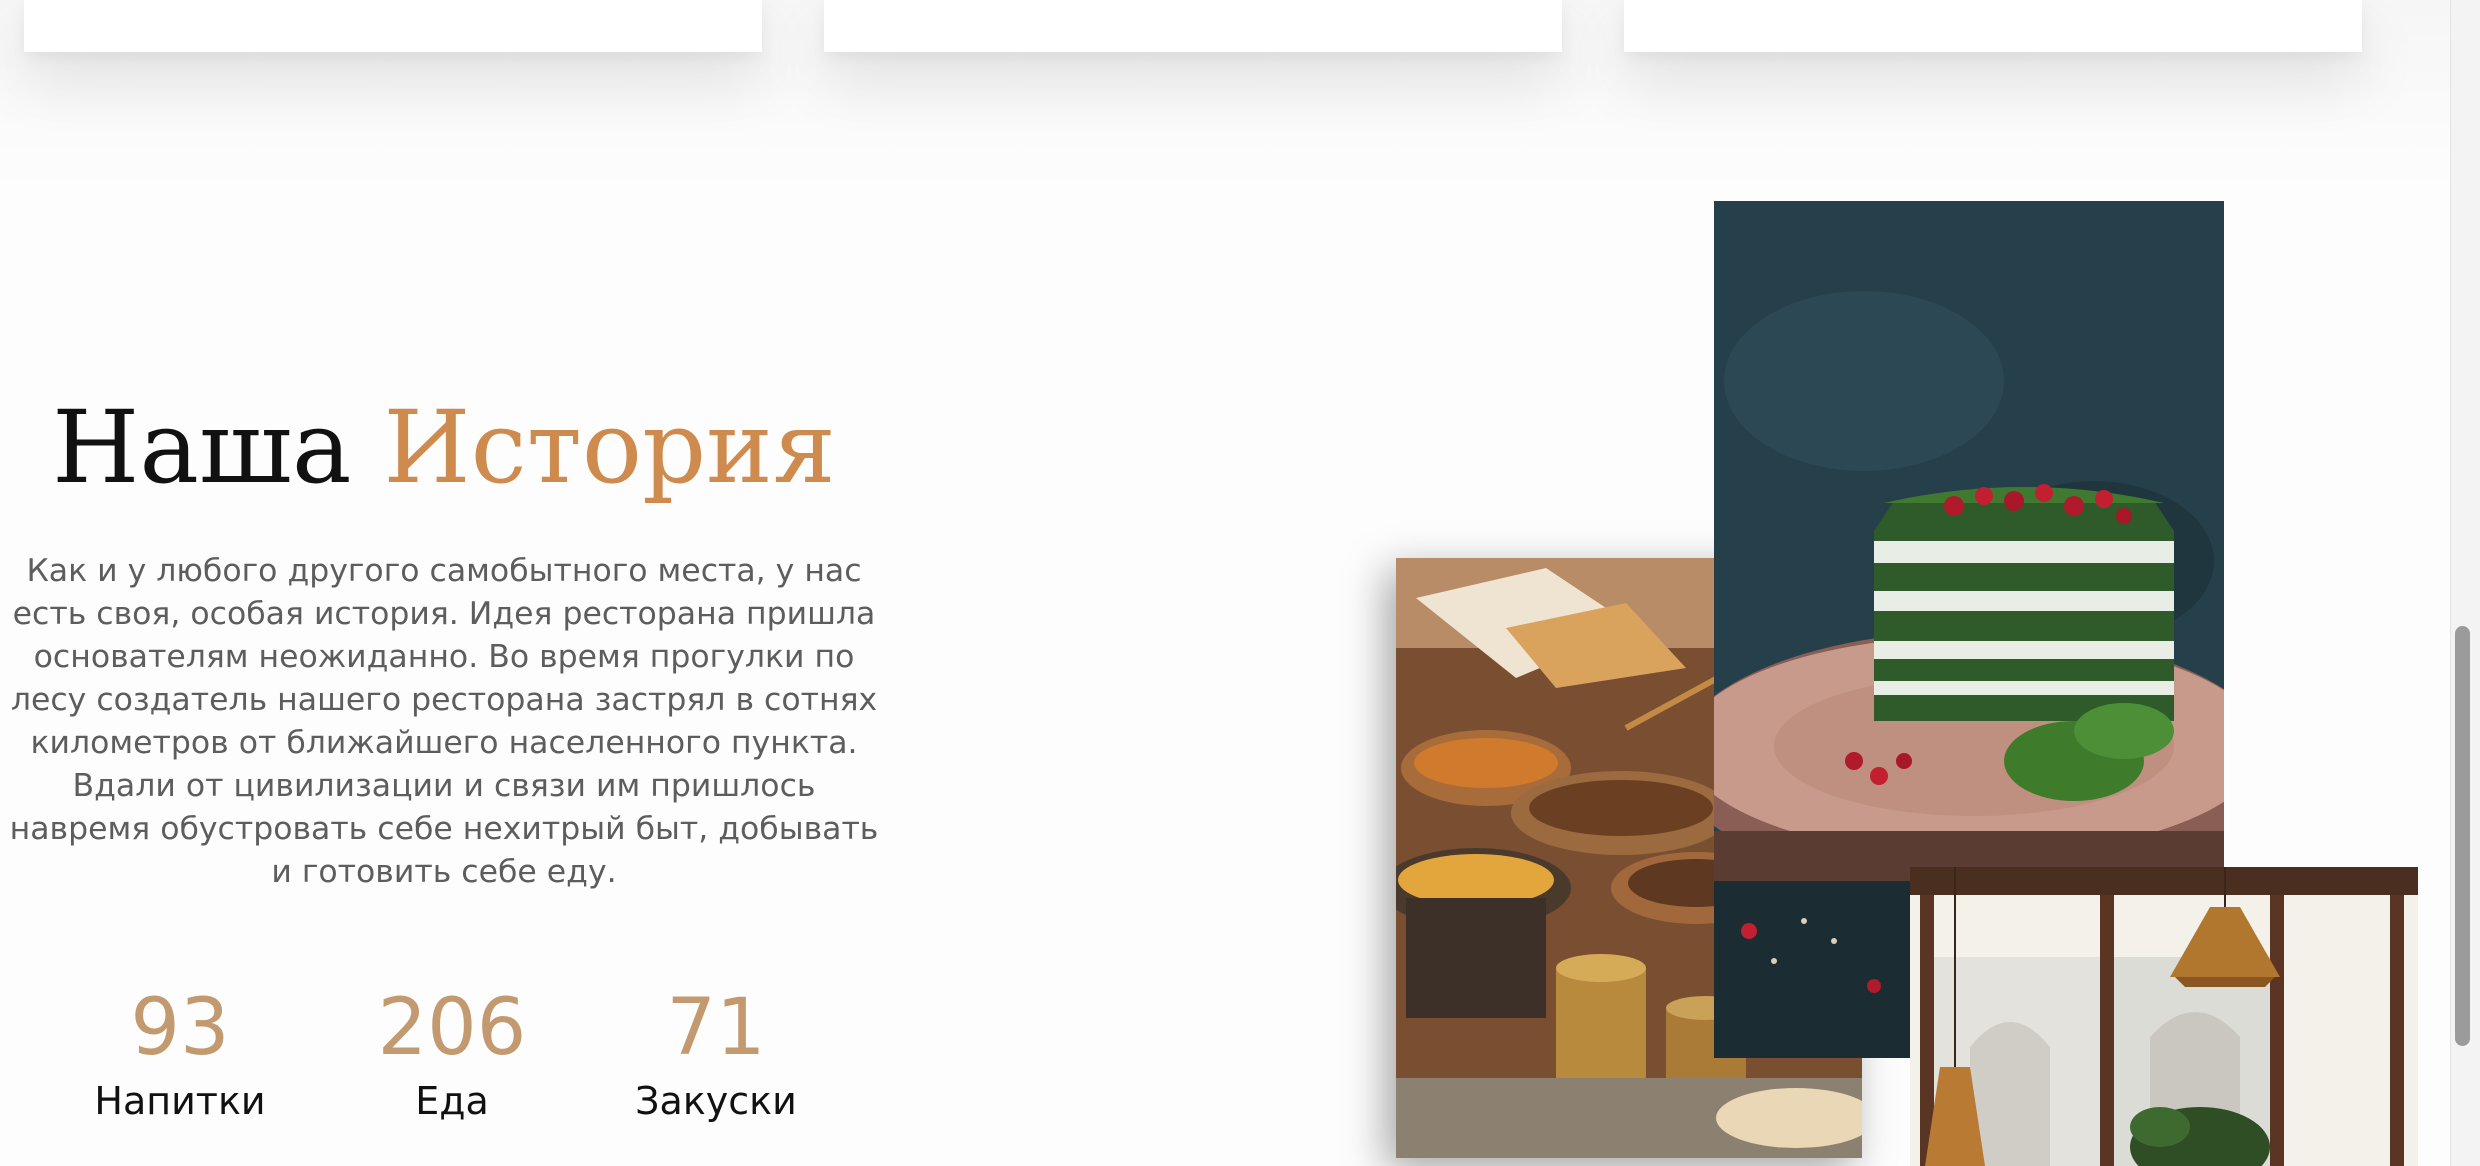 The width and height of the screenshot is (2480, 1166). I want to click on cafe-illustration, so click(2164, 1016).